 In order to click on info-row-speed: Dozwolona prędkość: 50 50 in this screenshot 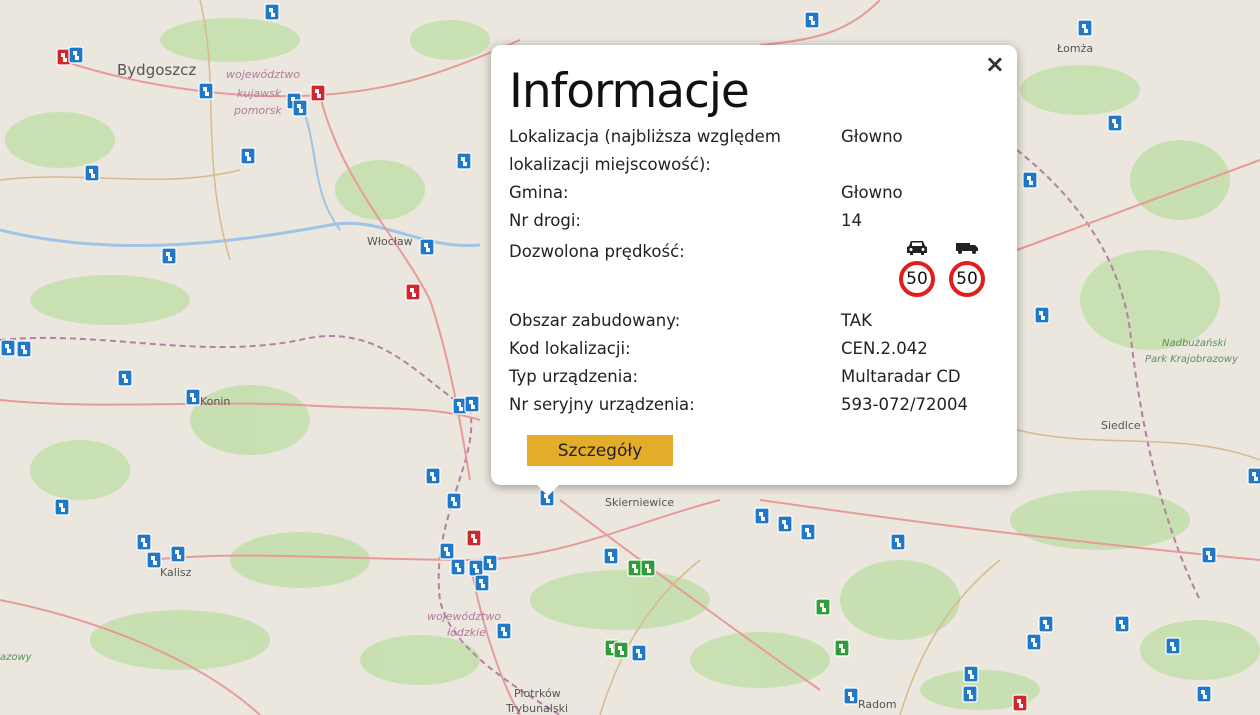, I will do `click(754, 271)`.